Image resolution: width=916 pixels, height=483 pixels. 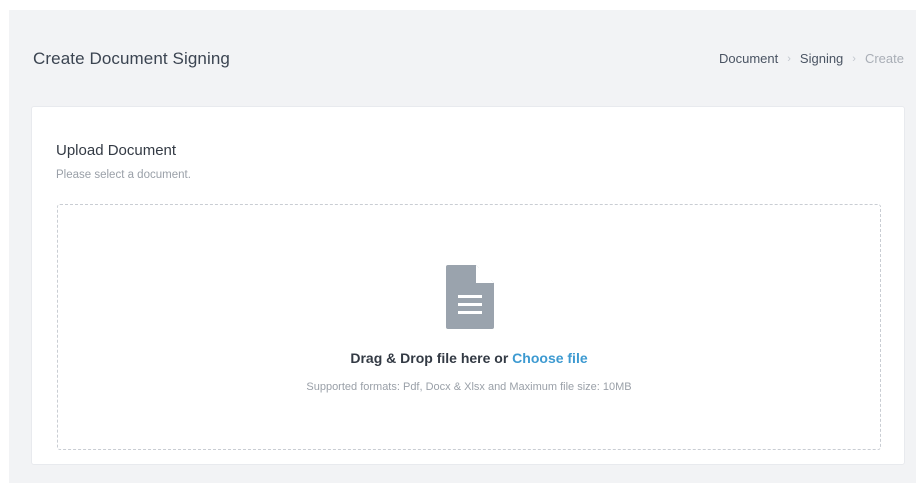 I want to click on breadcrumb-item-document: Document, so click(x=748, y=58).